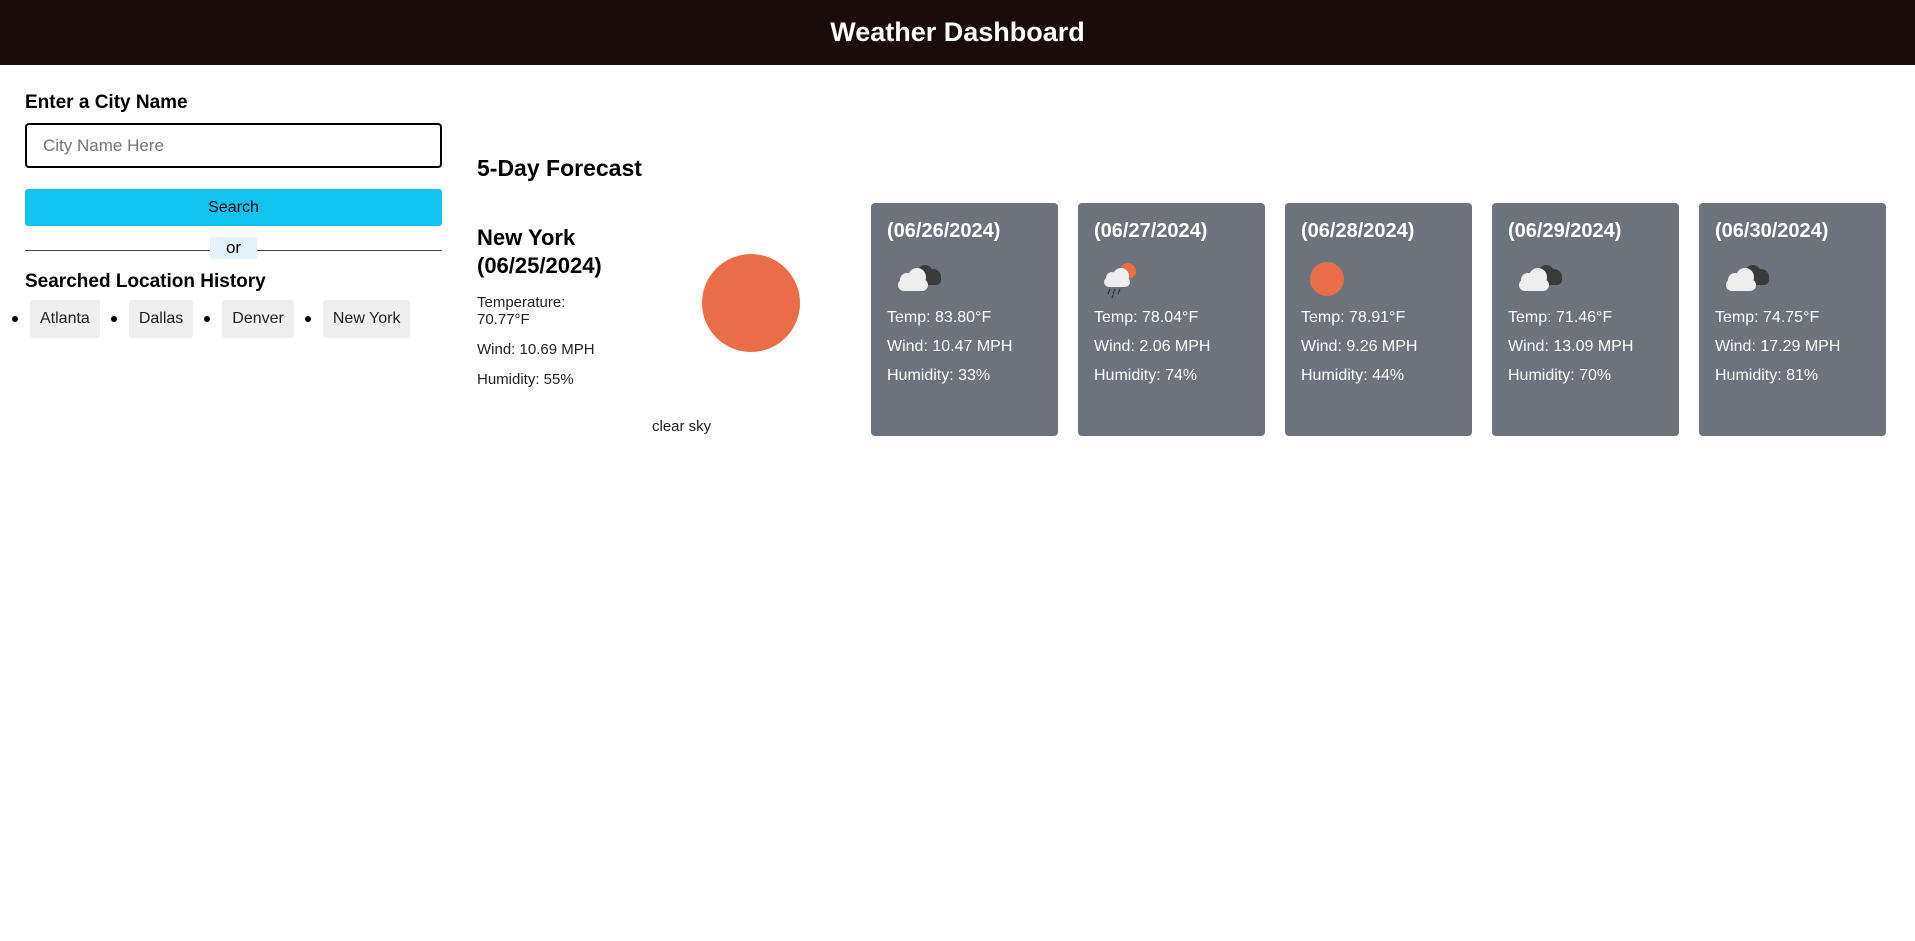 The width and height of the screenshot is (1915, 941). What do you see at coordinates (539, 265) in the screenshot?
I see `current-date: (06/25/2024)` at bounding box center [539, 265].